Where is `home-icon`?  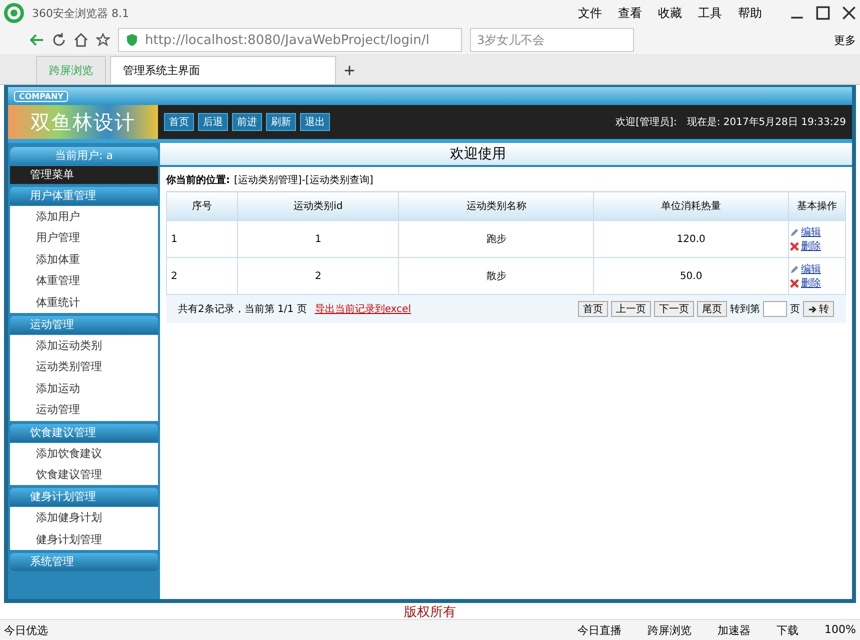
home-icon is located at coordinates (81, 40).